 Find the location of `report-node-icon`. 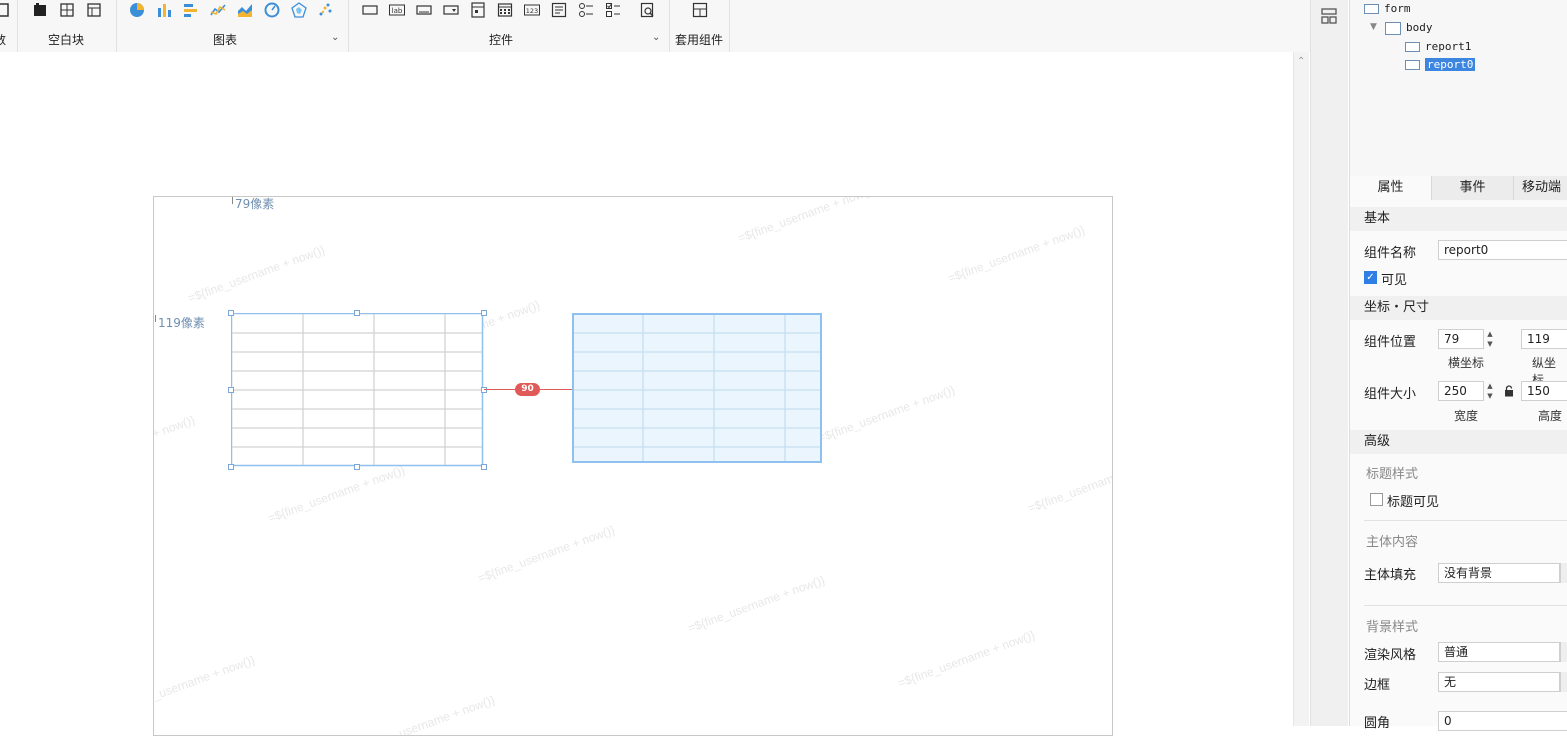

report-node-icon is located at coordinates (1412, 47).